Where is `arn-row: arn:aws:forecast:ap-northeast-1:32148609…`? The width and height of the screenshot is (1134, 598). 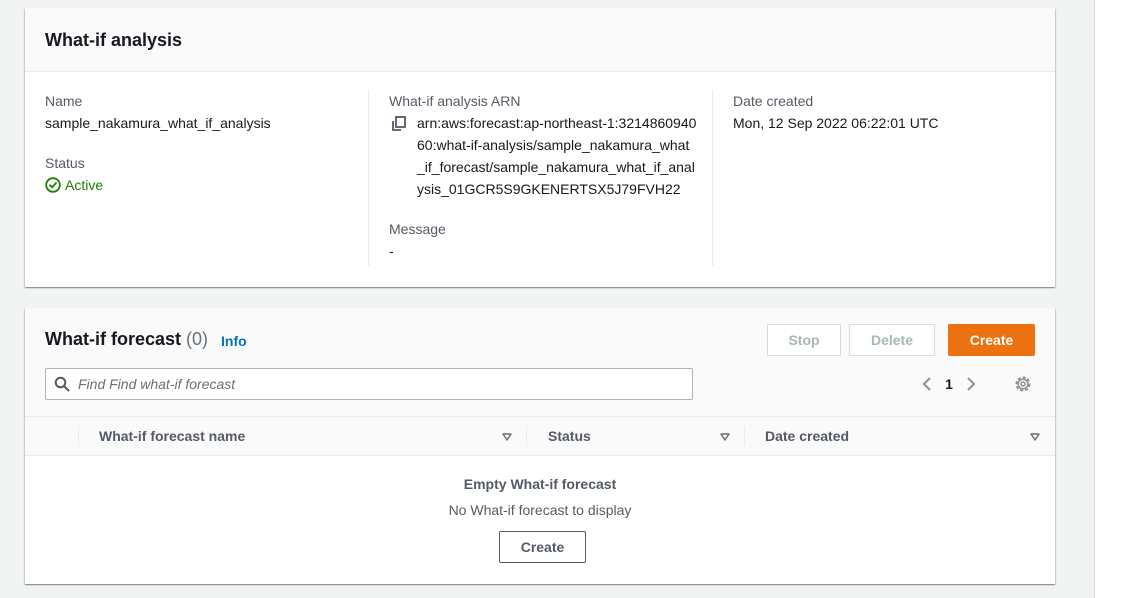 arn-row: arn:aws:forecast:ap-northeast-1:32148609… is located at coordinates (549, 156).